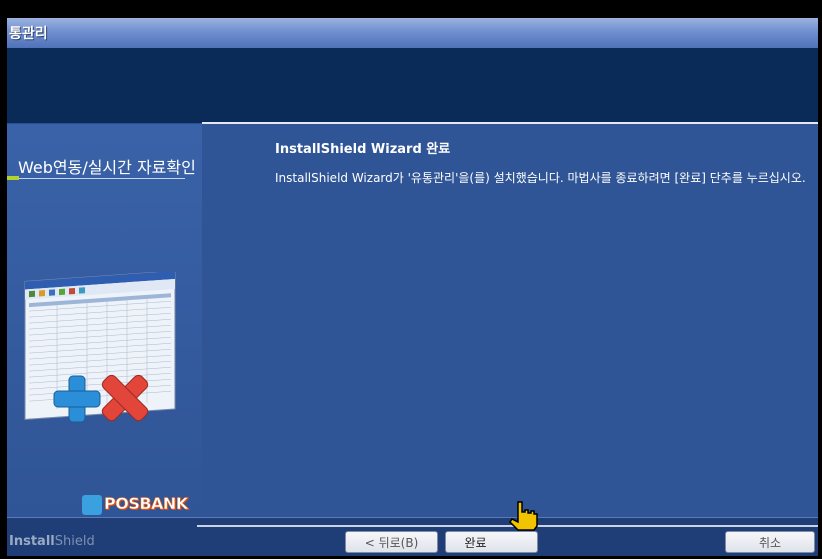 This screenshot has width=822, height=559. What do you see at coordinates (391, 542) in the screenshot?
I see `back-button: < 뒤로(B)` at bounding box center [391, 542].